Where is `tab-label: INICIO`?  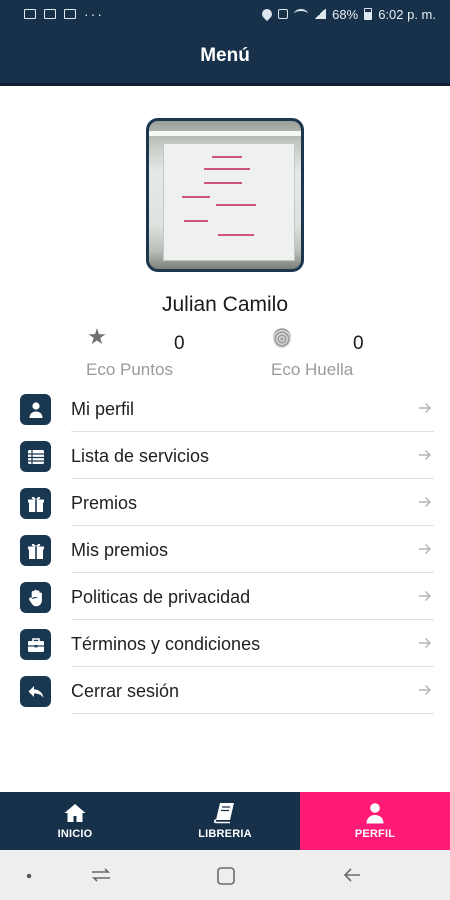
tab-label: INICIO is located at coordinates (75, 834).